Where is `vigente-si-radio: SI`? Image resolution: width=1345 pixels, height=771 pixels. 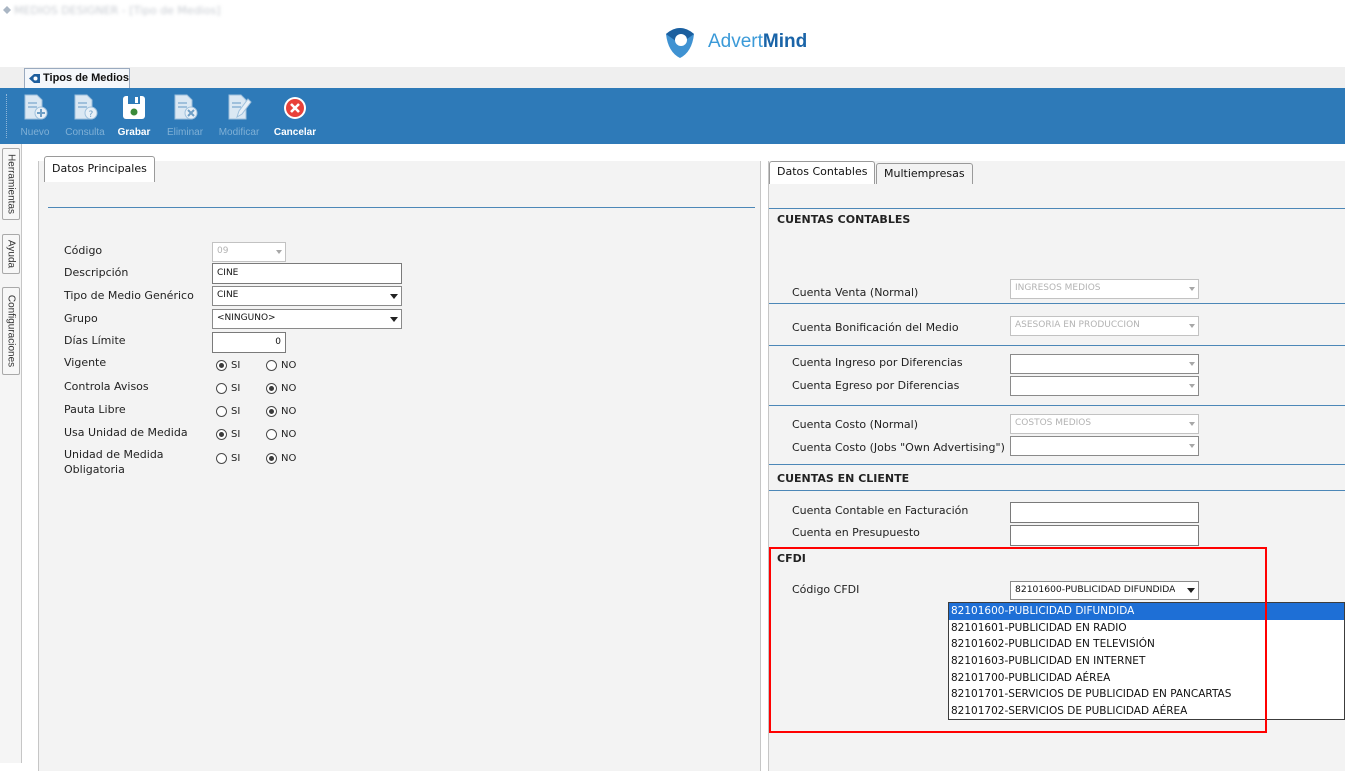 vigente-si-radio: SI is located at coordinates (228, 365).